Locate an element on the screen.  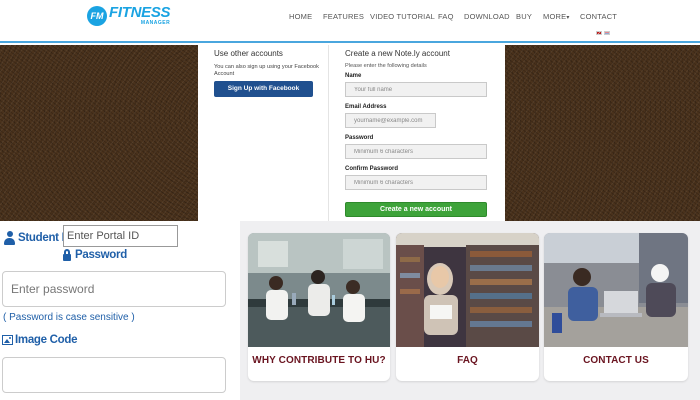
nav-video-tutorial: VIDEO TUTORIAL is located at coordinates (402, 16).